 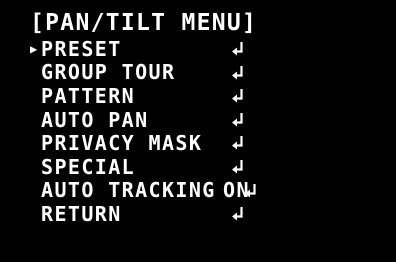 I want to click on menu-item-special: SPECIAL, so click(x=136, y=166).